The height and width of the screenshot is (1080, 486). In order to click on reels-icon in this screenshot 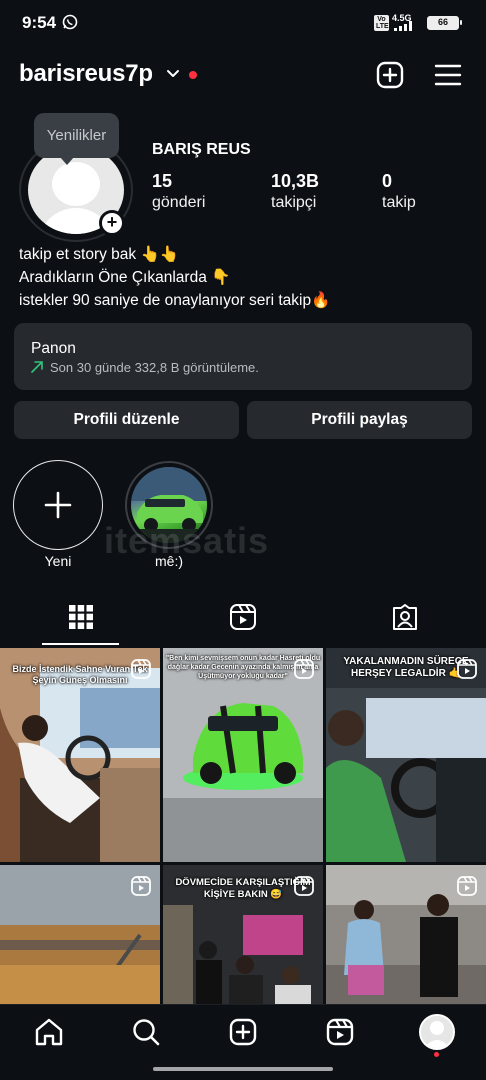, I will do `click(243, 617)`.